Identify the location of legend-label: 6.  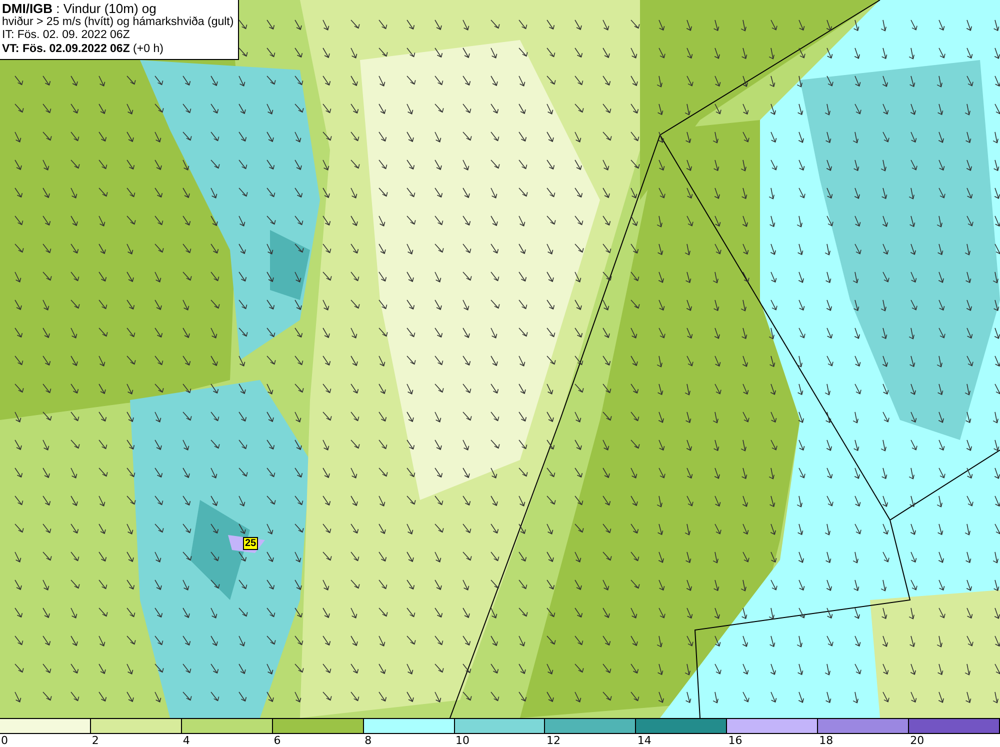
(277, 740).